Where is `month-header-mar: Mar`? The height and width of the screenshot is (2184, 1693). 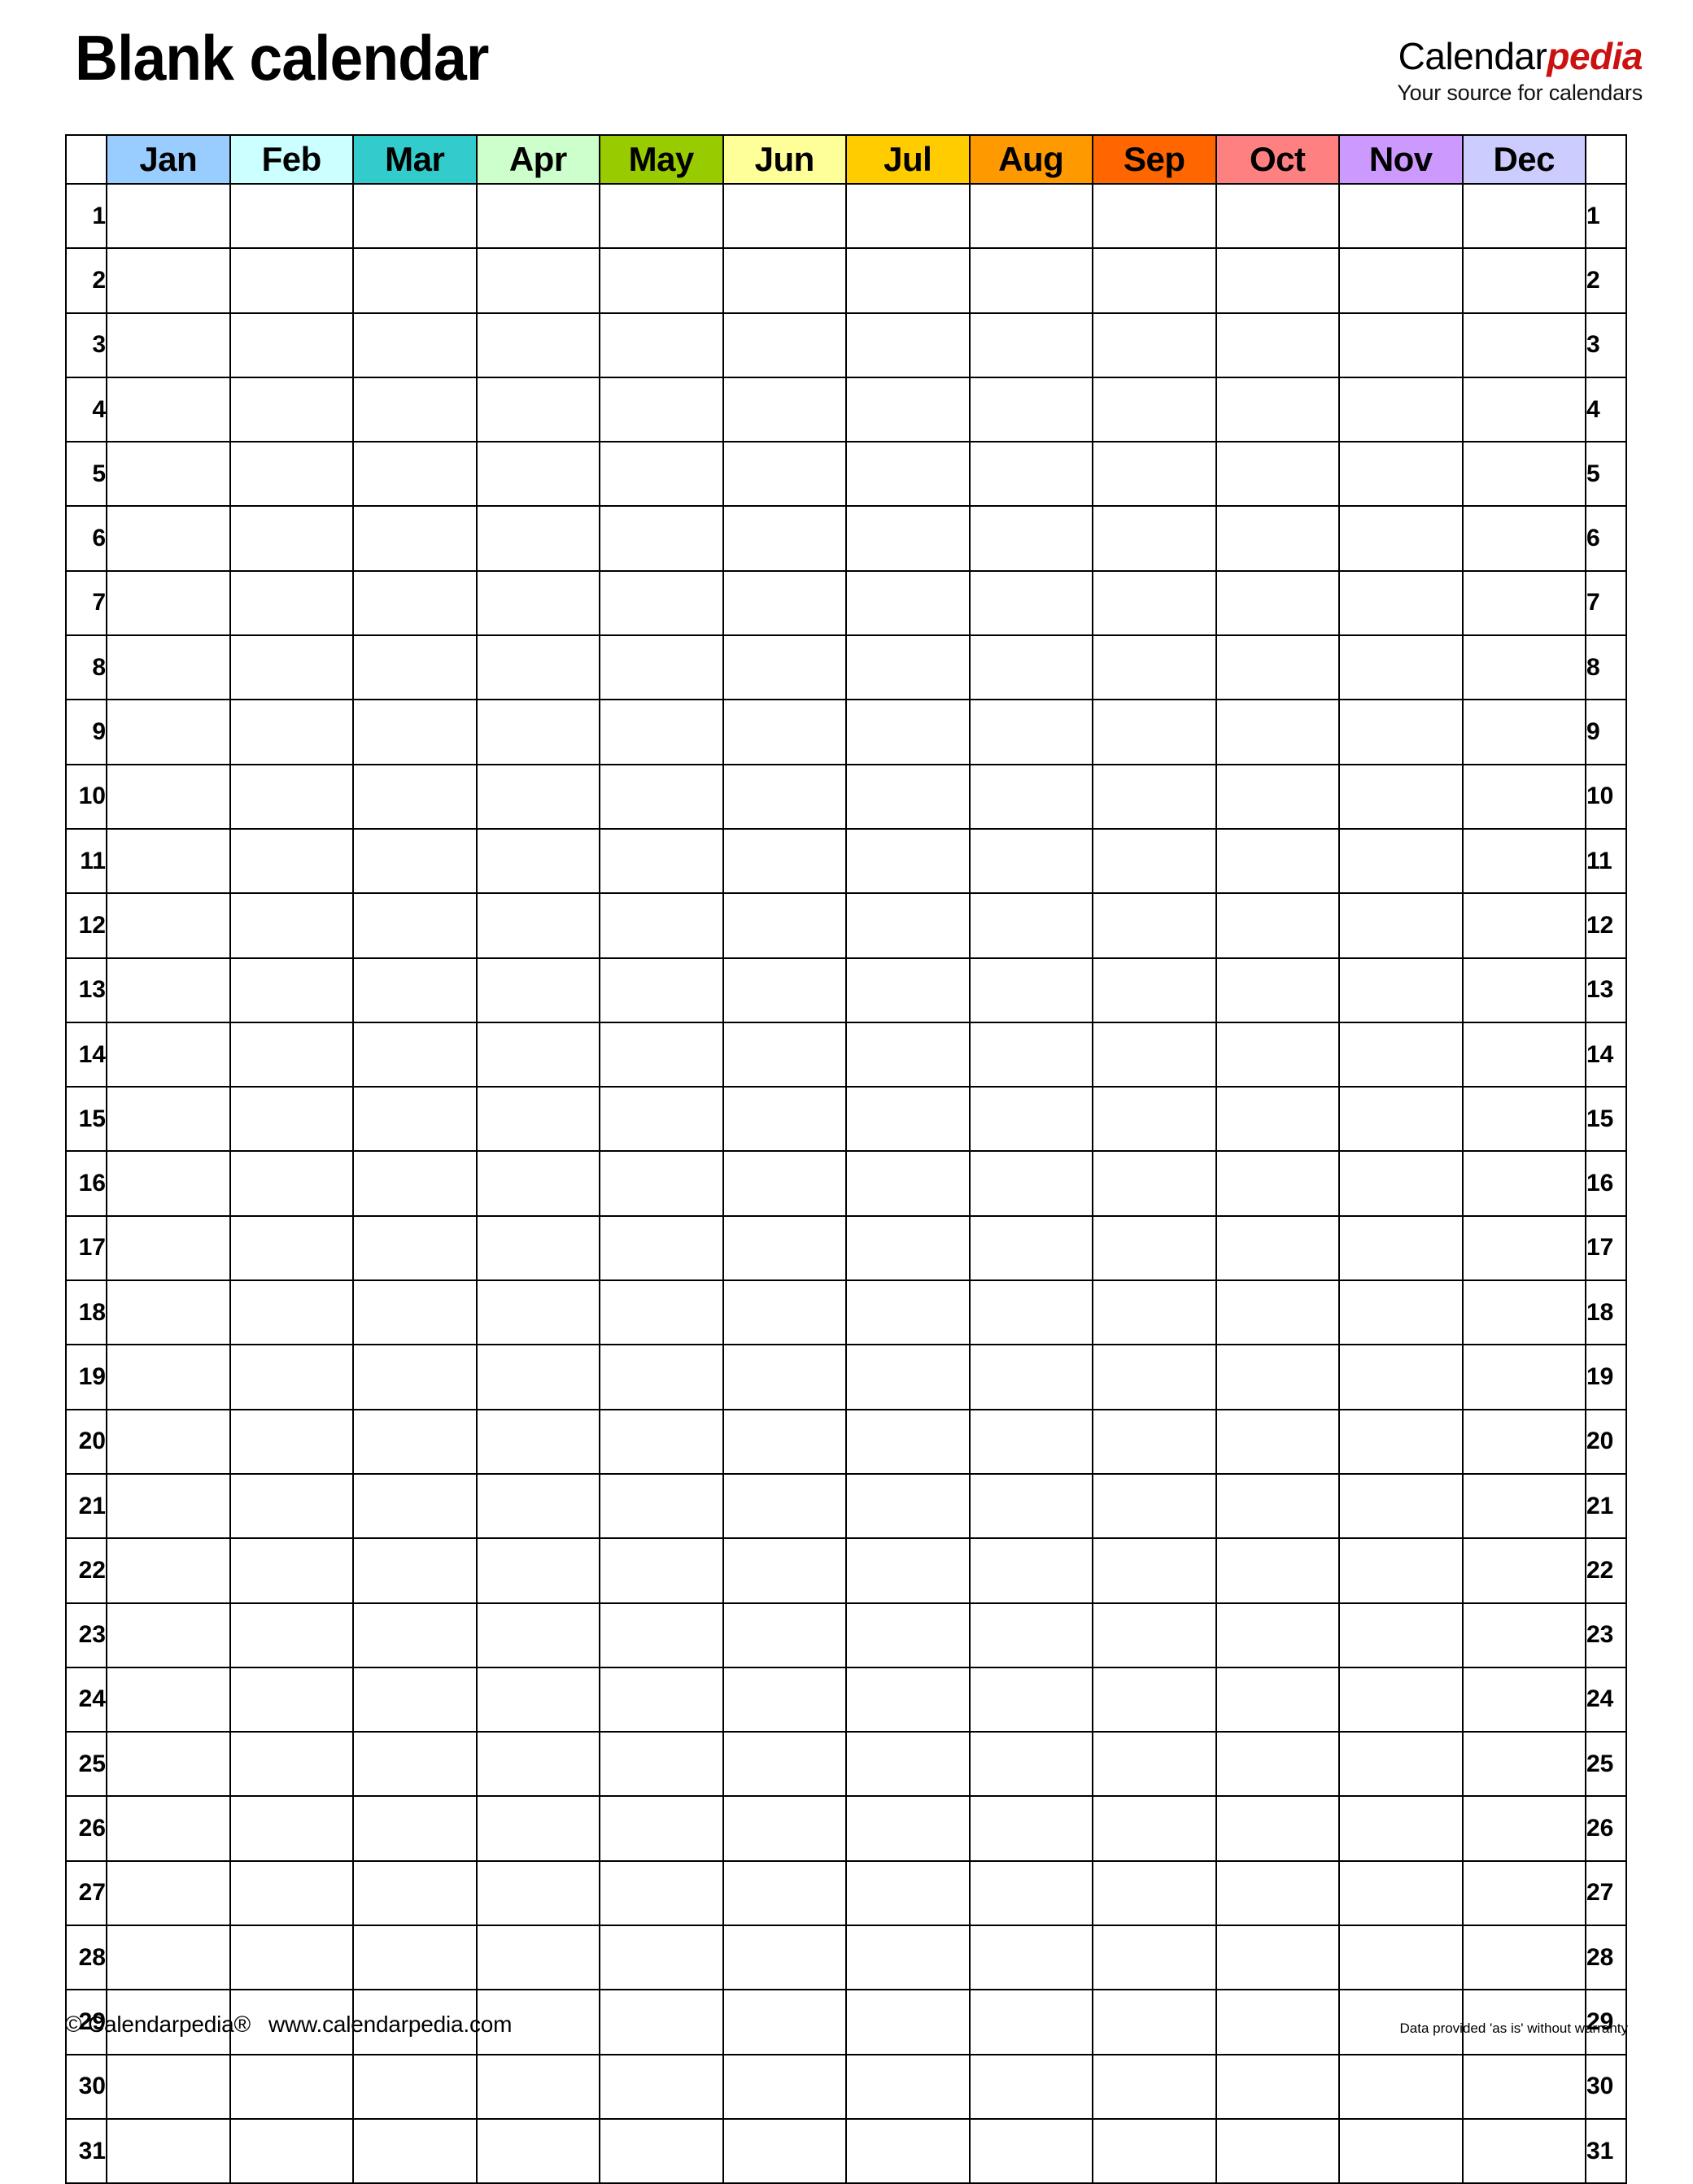 month-header-mar: Mar is located at coordinates (415, 160).